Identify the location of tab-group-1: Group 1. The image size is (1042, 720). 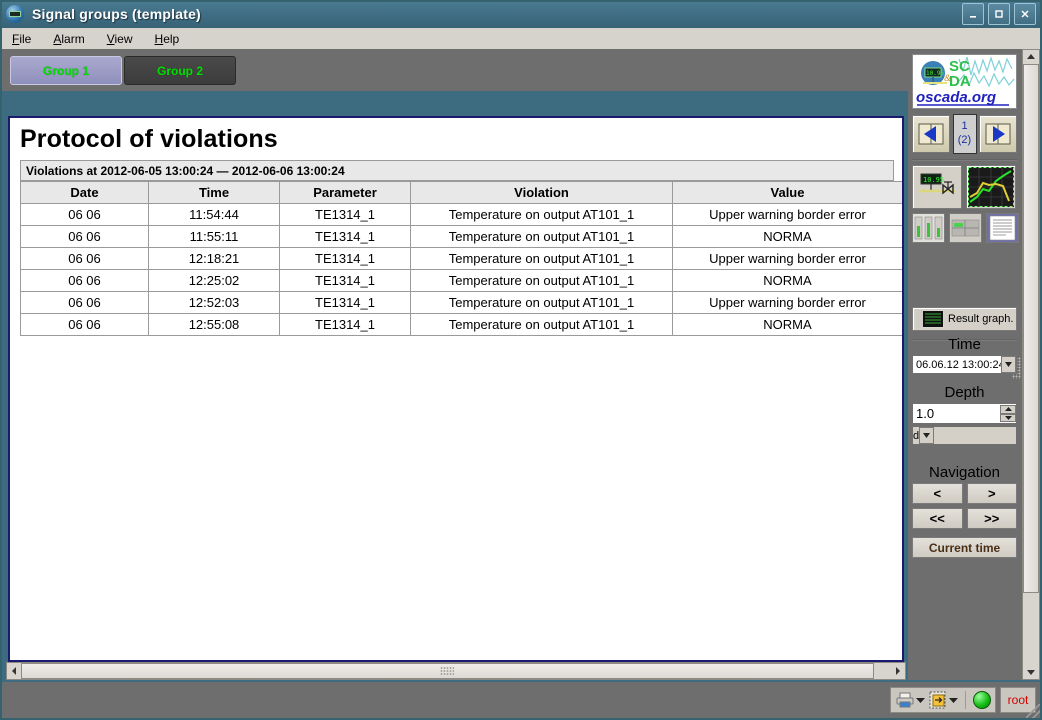
(66, 70).